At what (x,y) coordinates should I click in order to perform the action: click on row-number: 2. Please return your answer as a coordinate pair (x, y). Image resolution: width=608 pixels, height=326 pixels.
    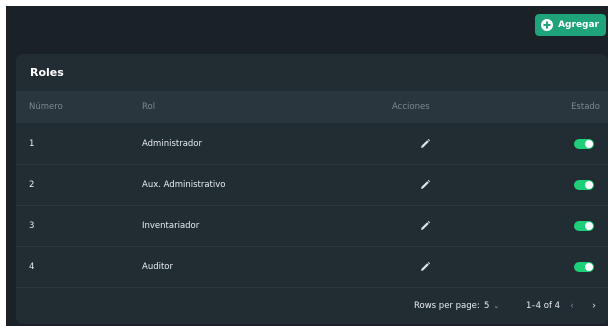
    Looking at the image, I should click on (32, 185).